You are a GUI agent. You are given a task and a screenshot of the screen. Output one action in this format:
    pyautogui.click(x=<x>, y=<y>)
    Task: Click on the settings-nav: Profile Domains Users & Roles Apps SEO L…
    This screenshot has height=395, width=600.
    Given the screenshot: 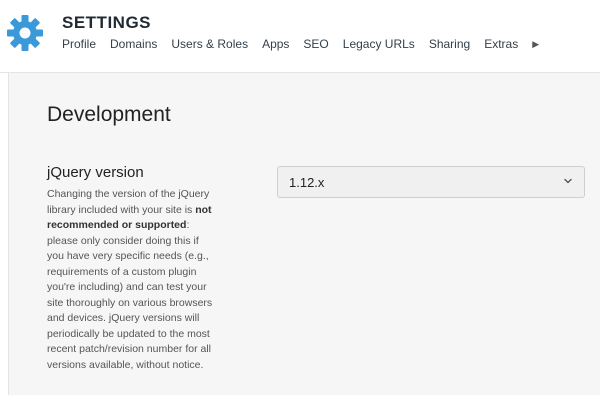 What is the action you would take?
    pyautogui.click(x=300, y=44)
    